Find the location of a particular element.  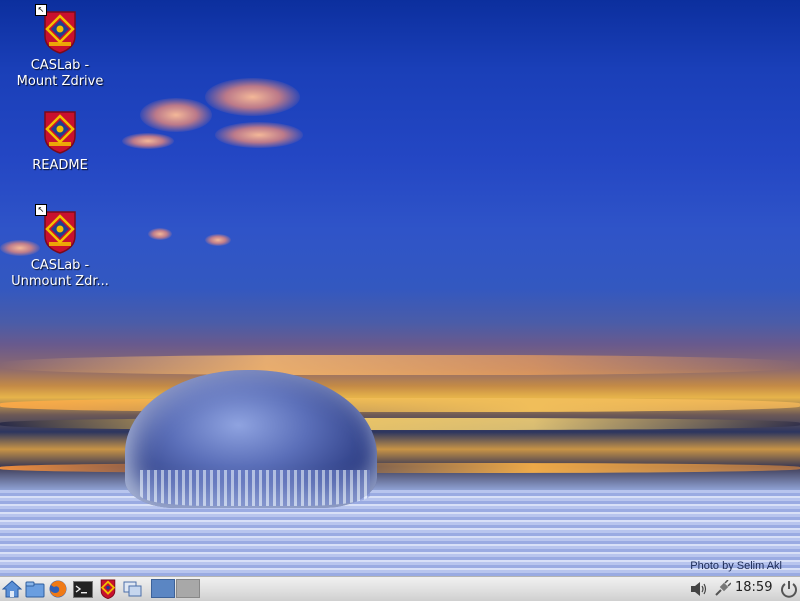

sea-water is located at coordinates (400, 533).